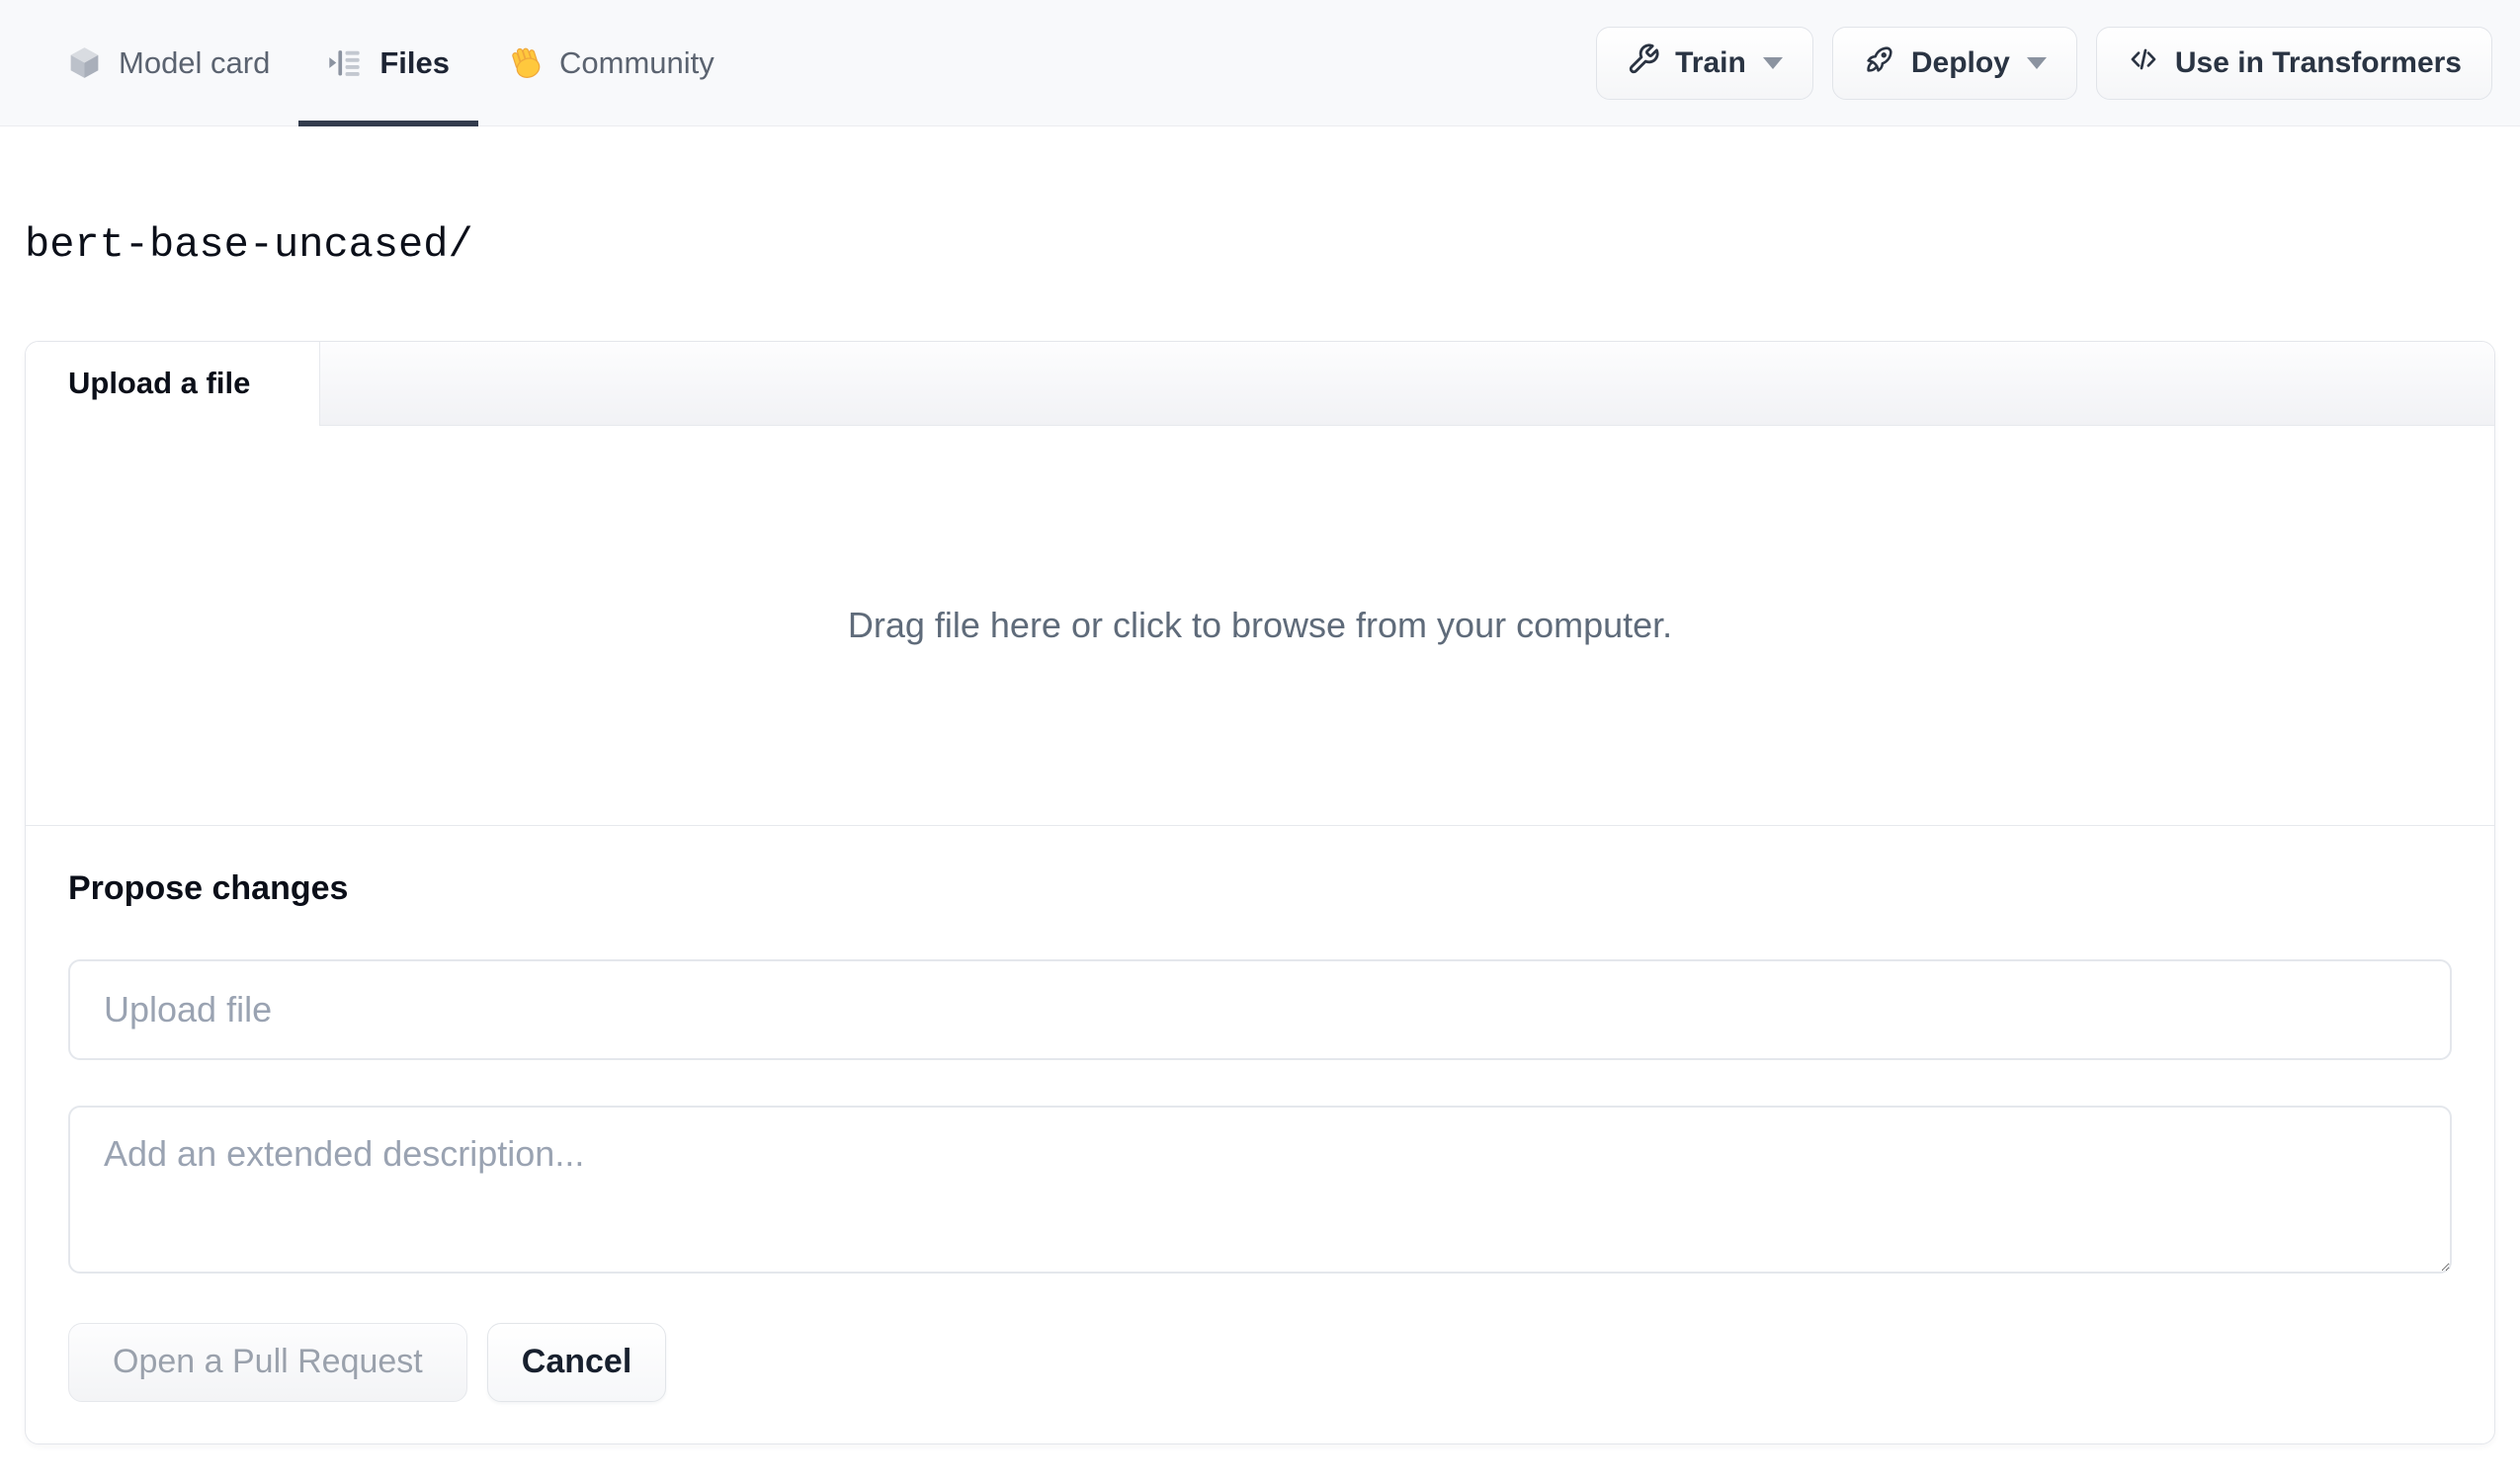 This screenshot has width=2520, height=1482. I want to click on tab-community: Community, so click(610, 62).